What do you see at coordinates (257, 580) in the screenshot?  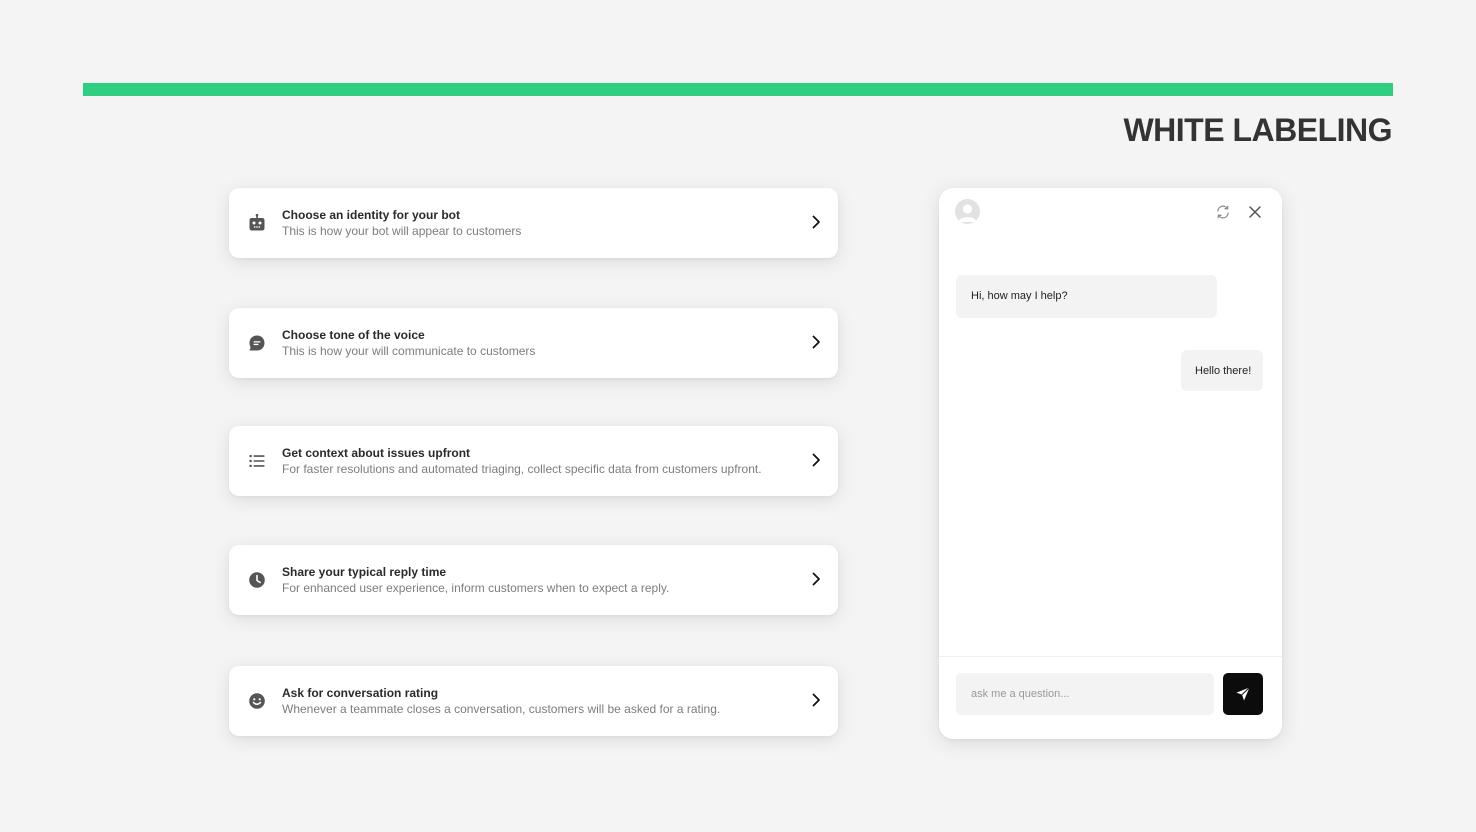 I see `clock-icon` at bounding box center [257, 580].